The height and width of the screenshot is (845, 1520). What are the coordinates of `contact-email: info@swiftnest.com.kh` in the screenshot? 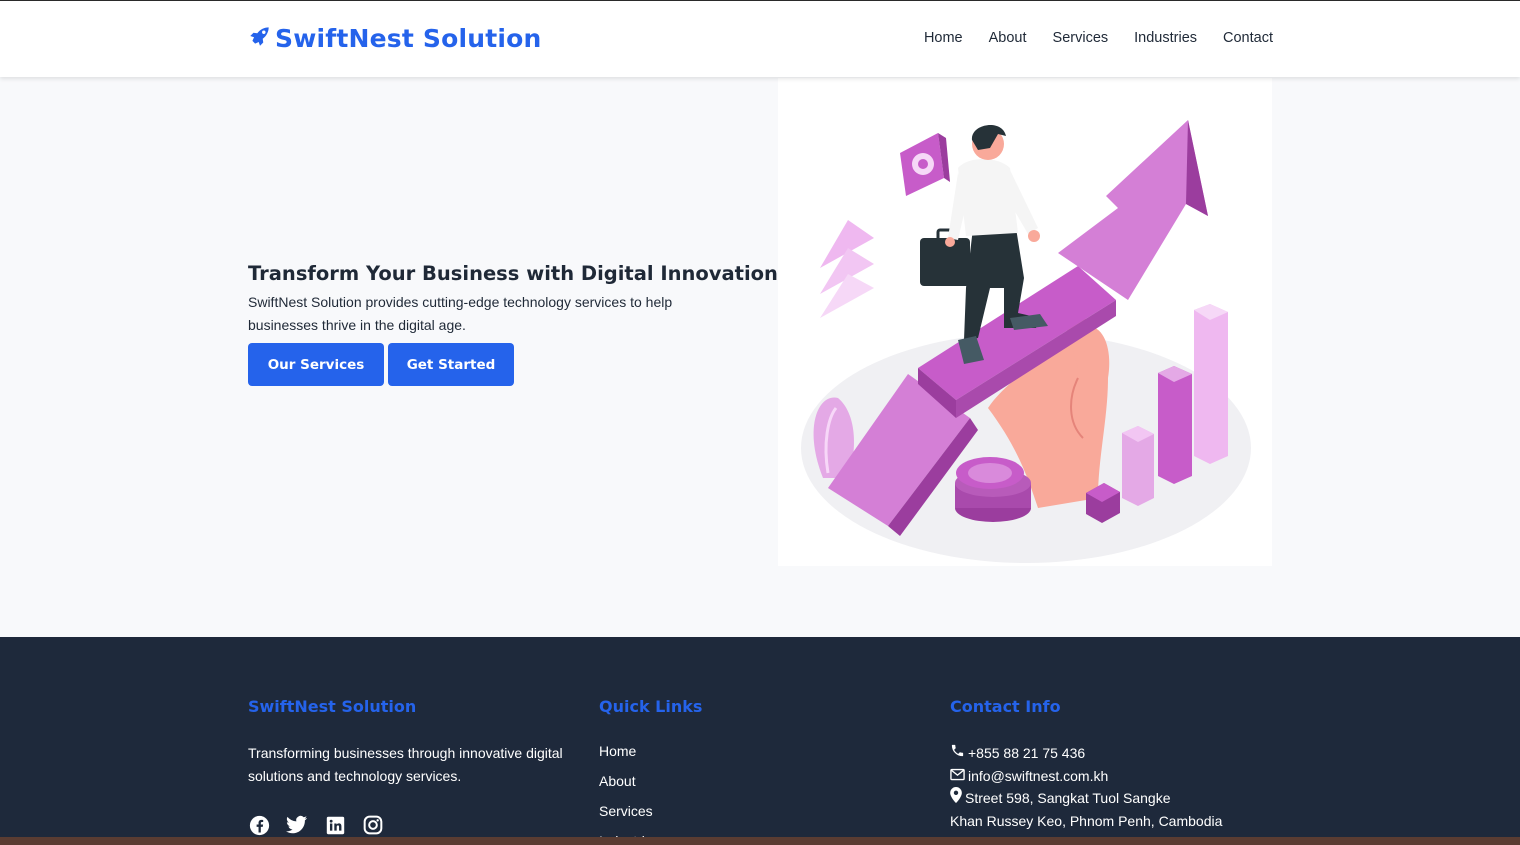 It's located at (1115, 776).